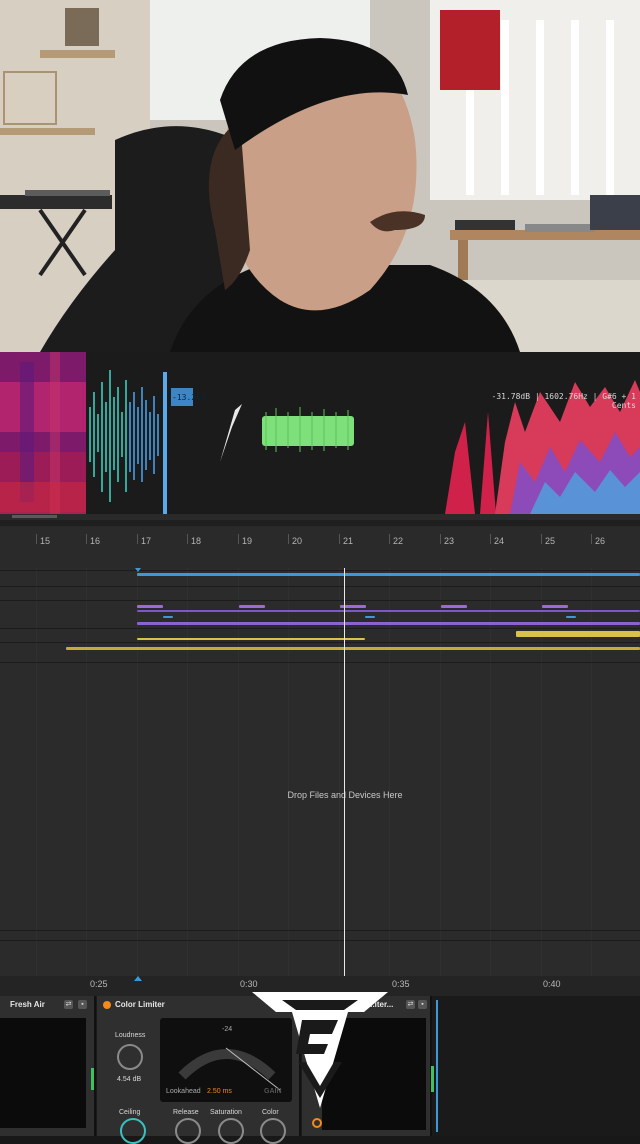  I want to click on bar-number: 21, so click(348, 541).